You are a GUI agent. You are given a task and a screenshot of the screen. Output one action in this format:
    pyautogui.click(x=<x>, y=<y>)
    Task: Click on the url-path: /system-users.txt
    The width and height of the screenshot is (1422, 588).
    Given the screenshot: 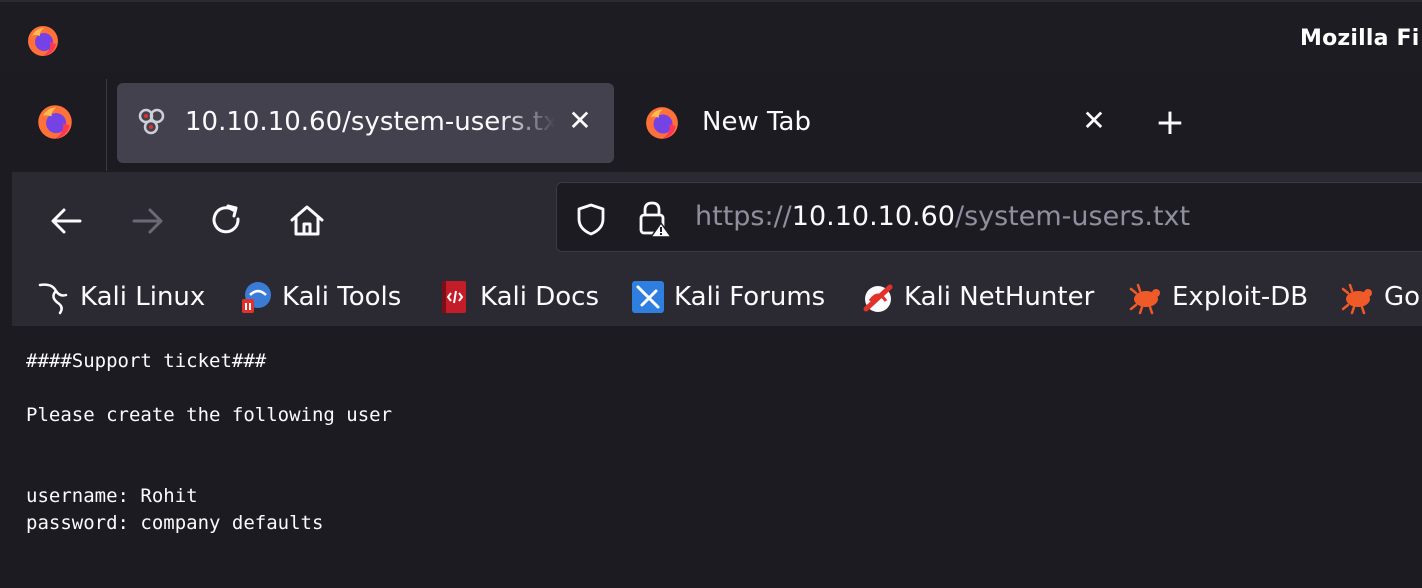 What is the action you would take?
    pyautogui.click(x=1072, y=216)
    